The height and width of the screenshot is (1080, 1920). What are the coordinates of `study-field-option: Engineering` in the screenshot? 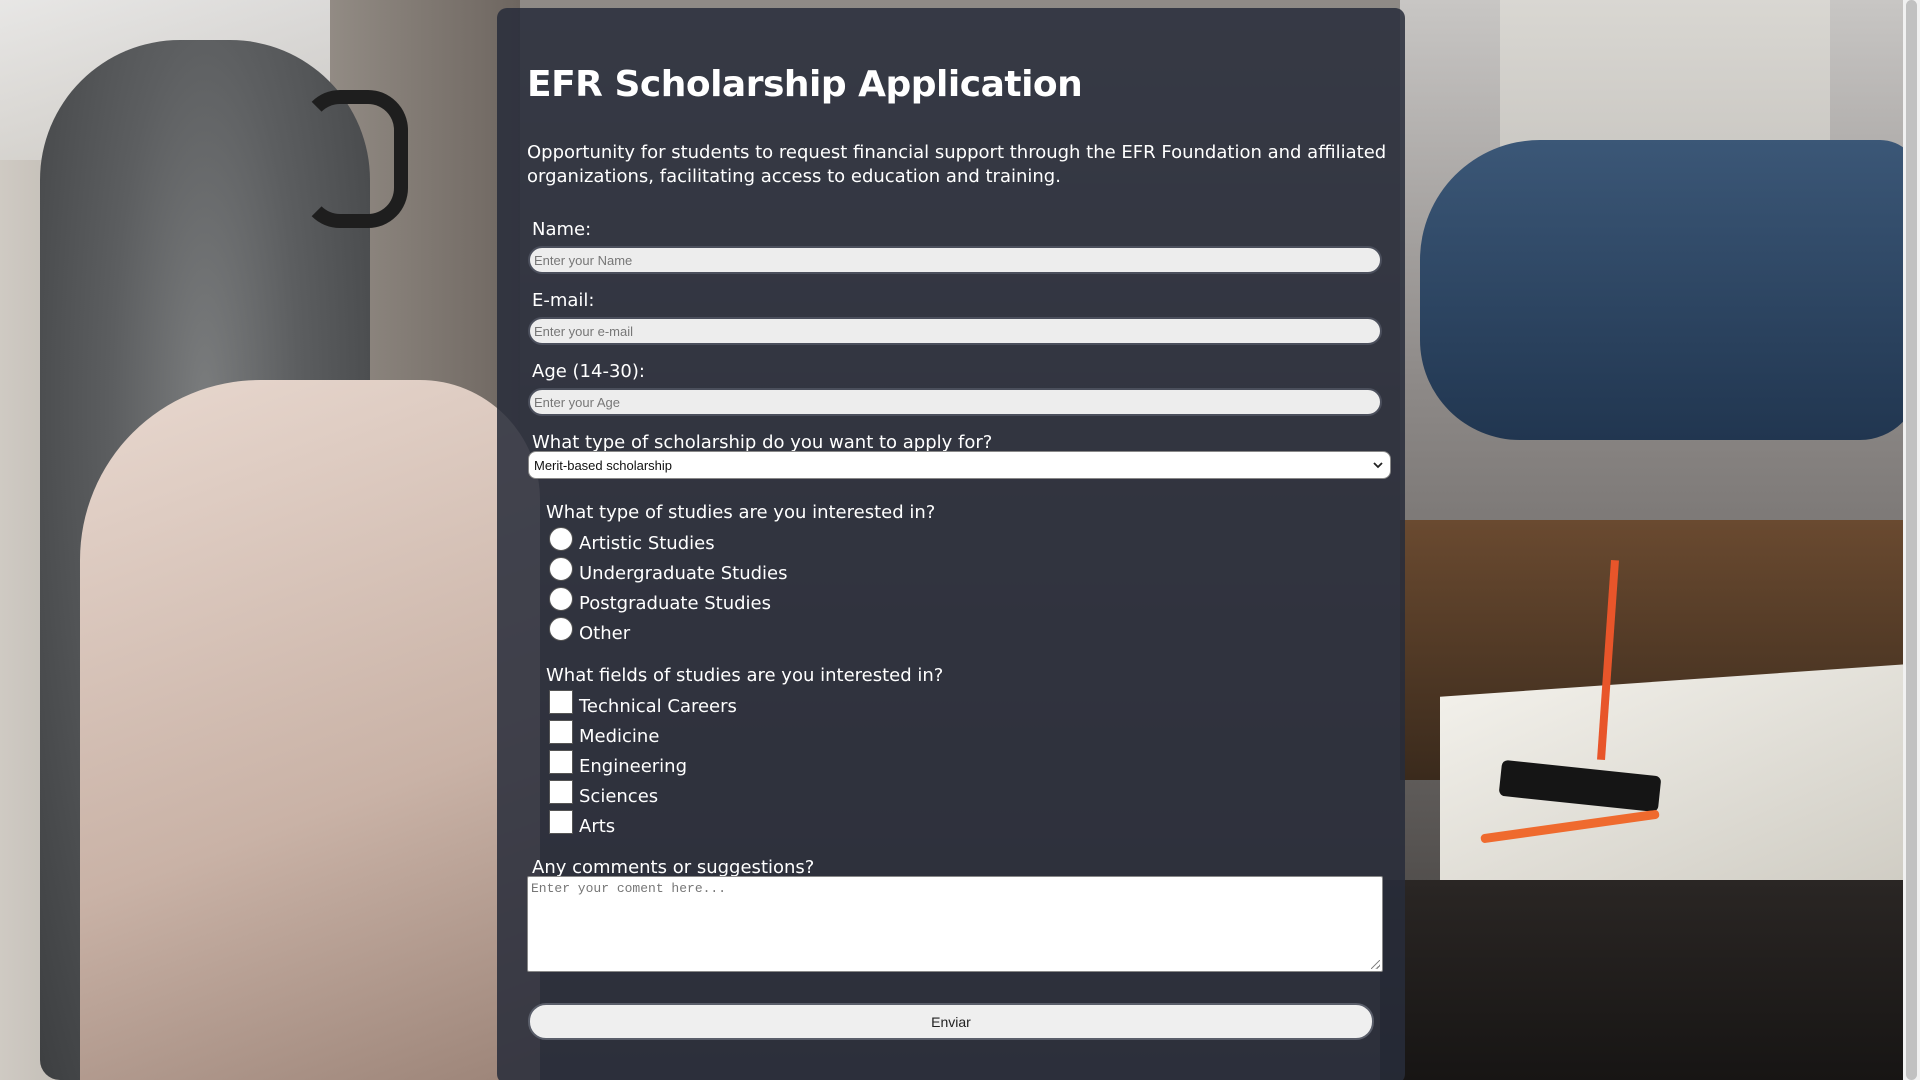 It's located at (618, 763).